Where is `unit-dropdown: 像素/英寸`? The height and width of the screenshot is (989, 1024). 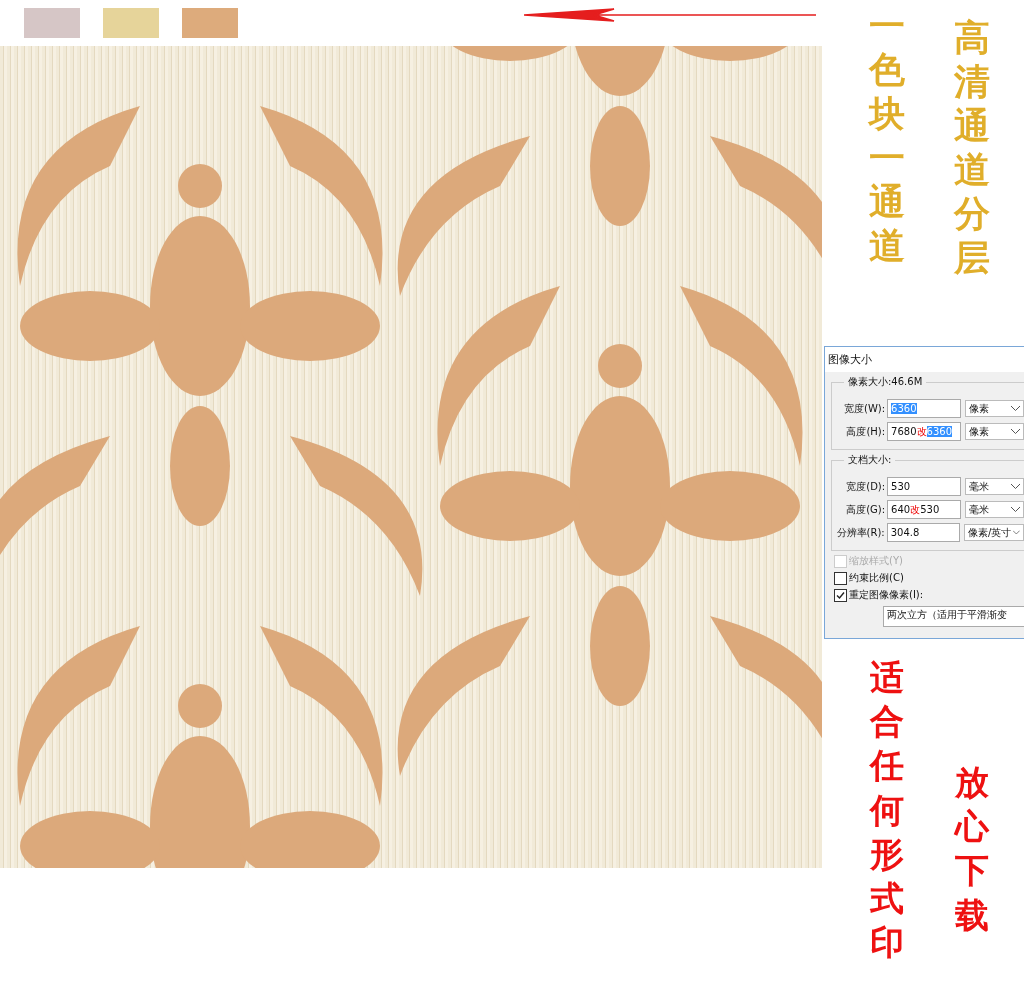
unit-dropdown: 像素/英寸 is located at coordinates (994, 532).